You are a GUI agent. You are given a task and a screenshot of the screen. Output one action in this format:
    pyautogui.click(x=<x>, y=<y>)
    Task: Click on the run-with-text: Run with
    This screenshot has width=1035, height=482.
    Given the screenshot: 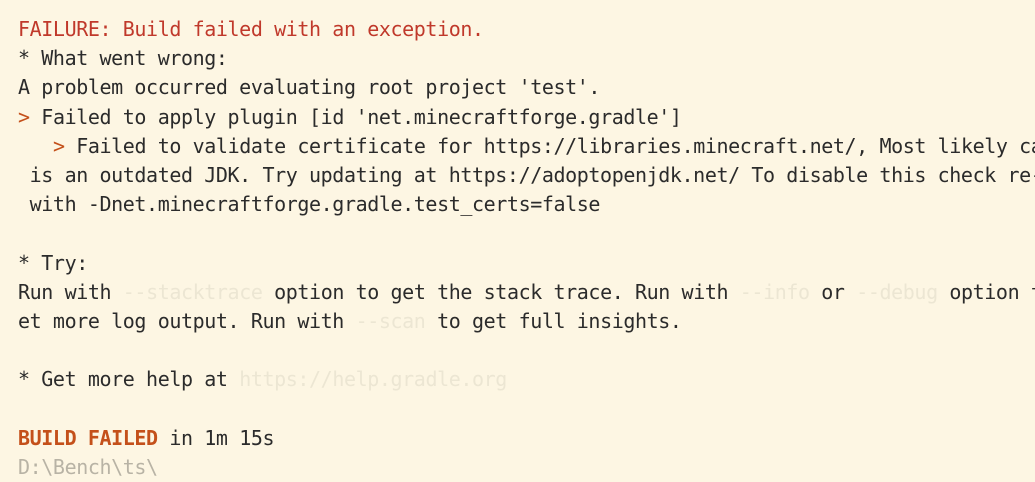 What is the action you would take?
    pyautogui.click(x=70, y=291)
    